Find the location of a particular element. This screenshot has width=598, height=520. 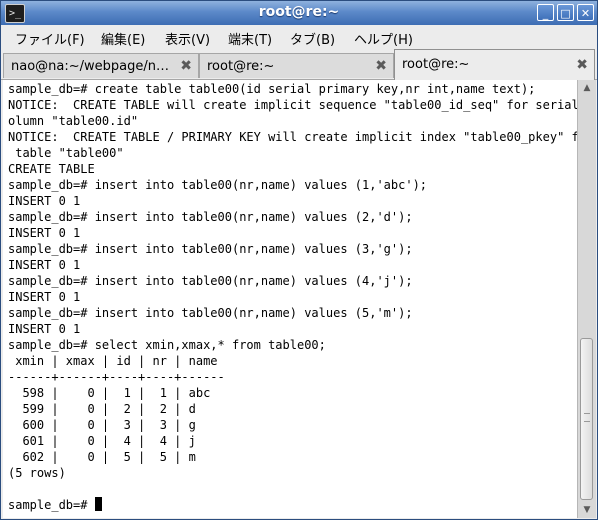

terminal-line: 602 | 0 | 5 | 5 | m is located at coordinates (102, 457).